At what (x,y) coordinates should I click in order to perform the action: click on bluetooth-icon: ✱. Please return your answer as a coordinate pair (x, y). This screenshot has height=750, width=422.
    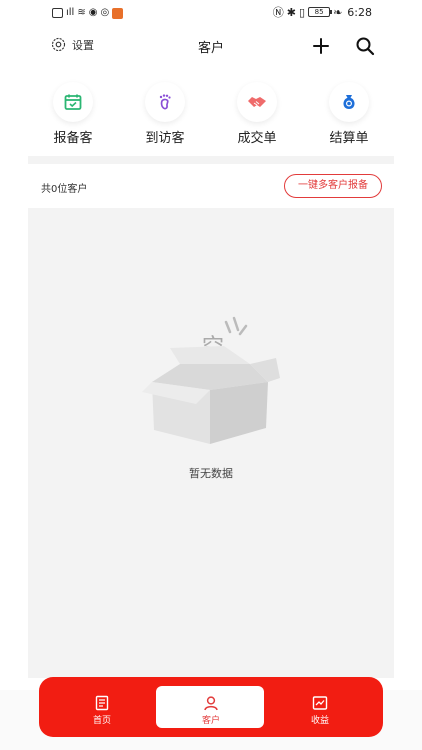
    Looking at the image, I should click on (291, 12).